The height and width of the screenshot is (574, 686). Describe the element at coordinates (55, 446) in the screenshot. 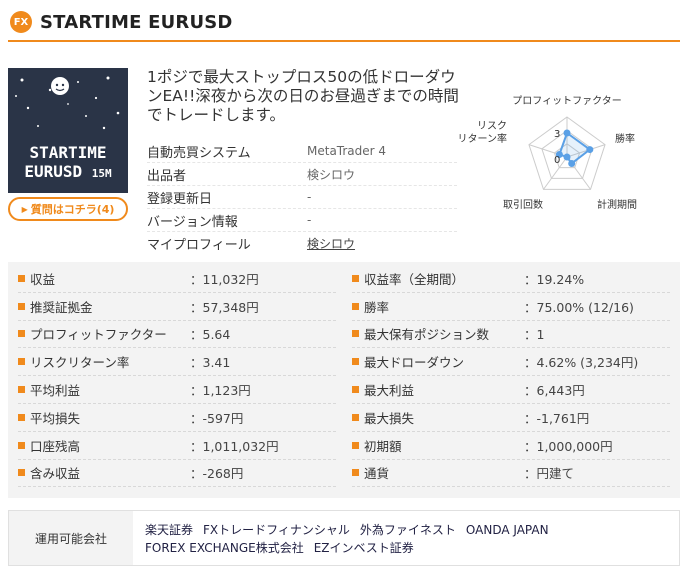

I see `stat-label: 口座残高` at that location.